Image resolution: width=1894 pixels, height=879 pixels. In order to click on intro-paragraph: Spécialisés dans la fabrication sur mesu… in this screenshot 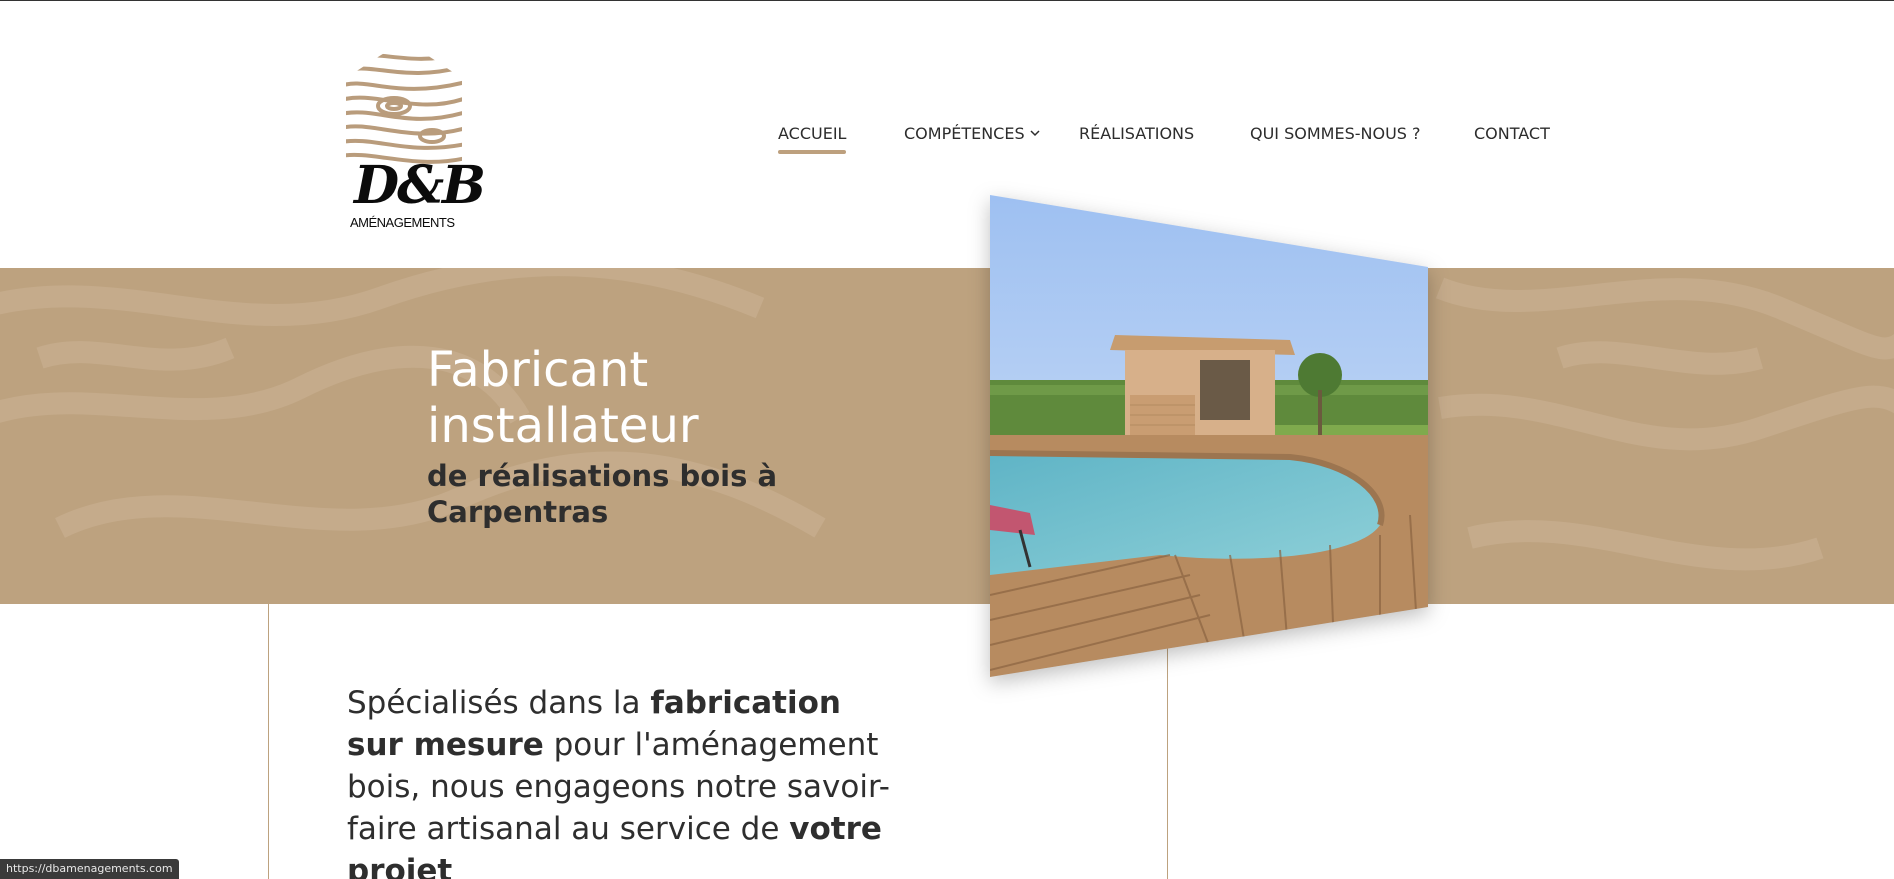, I will do `click(627, 780)`.